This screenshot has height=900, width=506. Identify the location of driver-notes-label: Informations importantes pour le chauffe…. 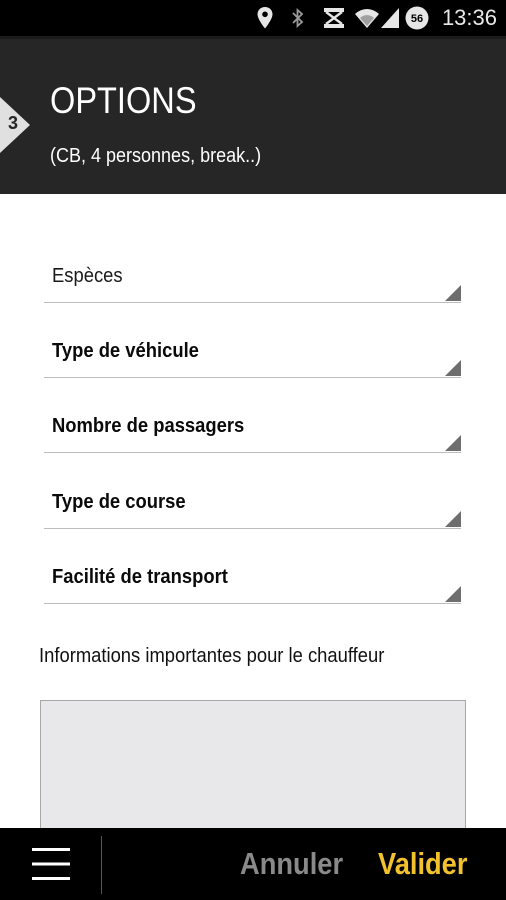
(212, 656).